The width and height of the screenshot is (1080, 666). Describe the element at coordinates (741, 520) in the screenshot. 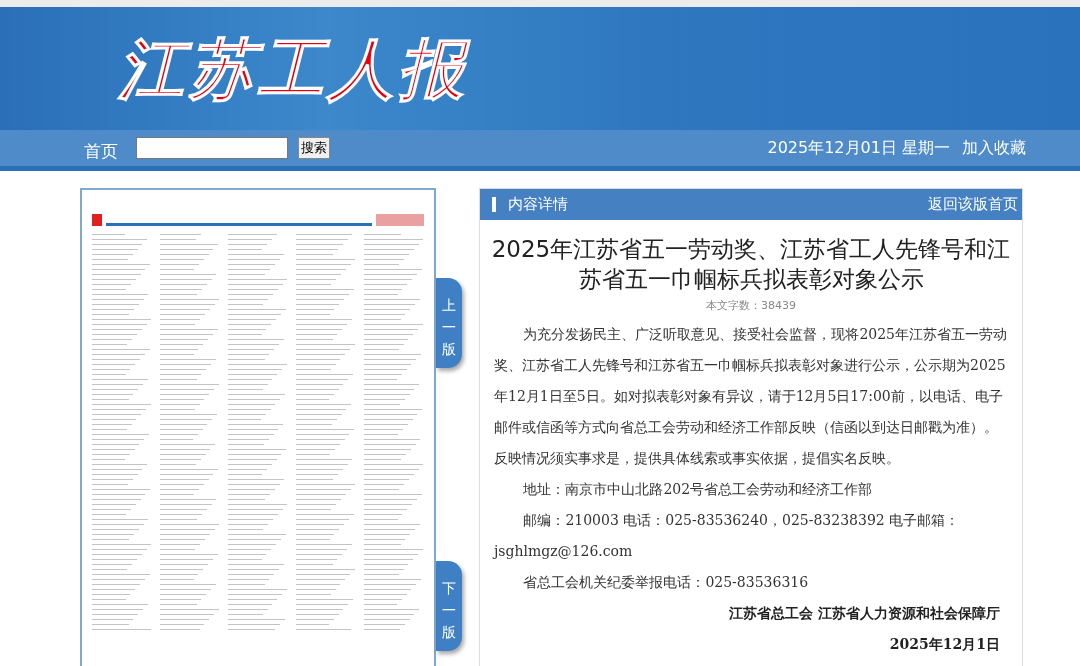

I see `article-paragraph: 邮编：210003 电话：025-83536240，025-83238392 电子邮箱：` at that location.